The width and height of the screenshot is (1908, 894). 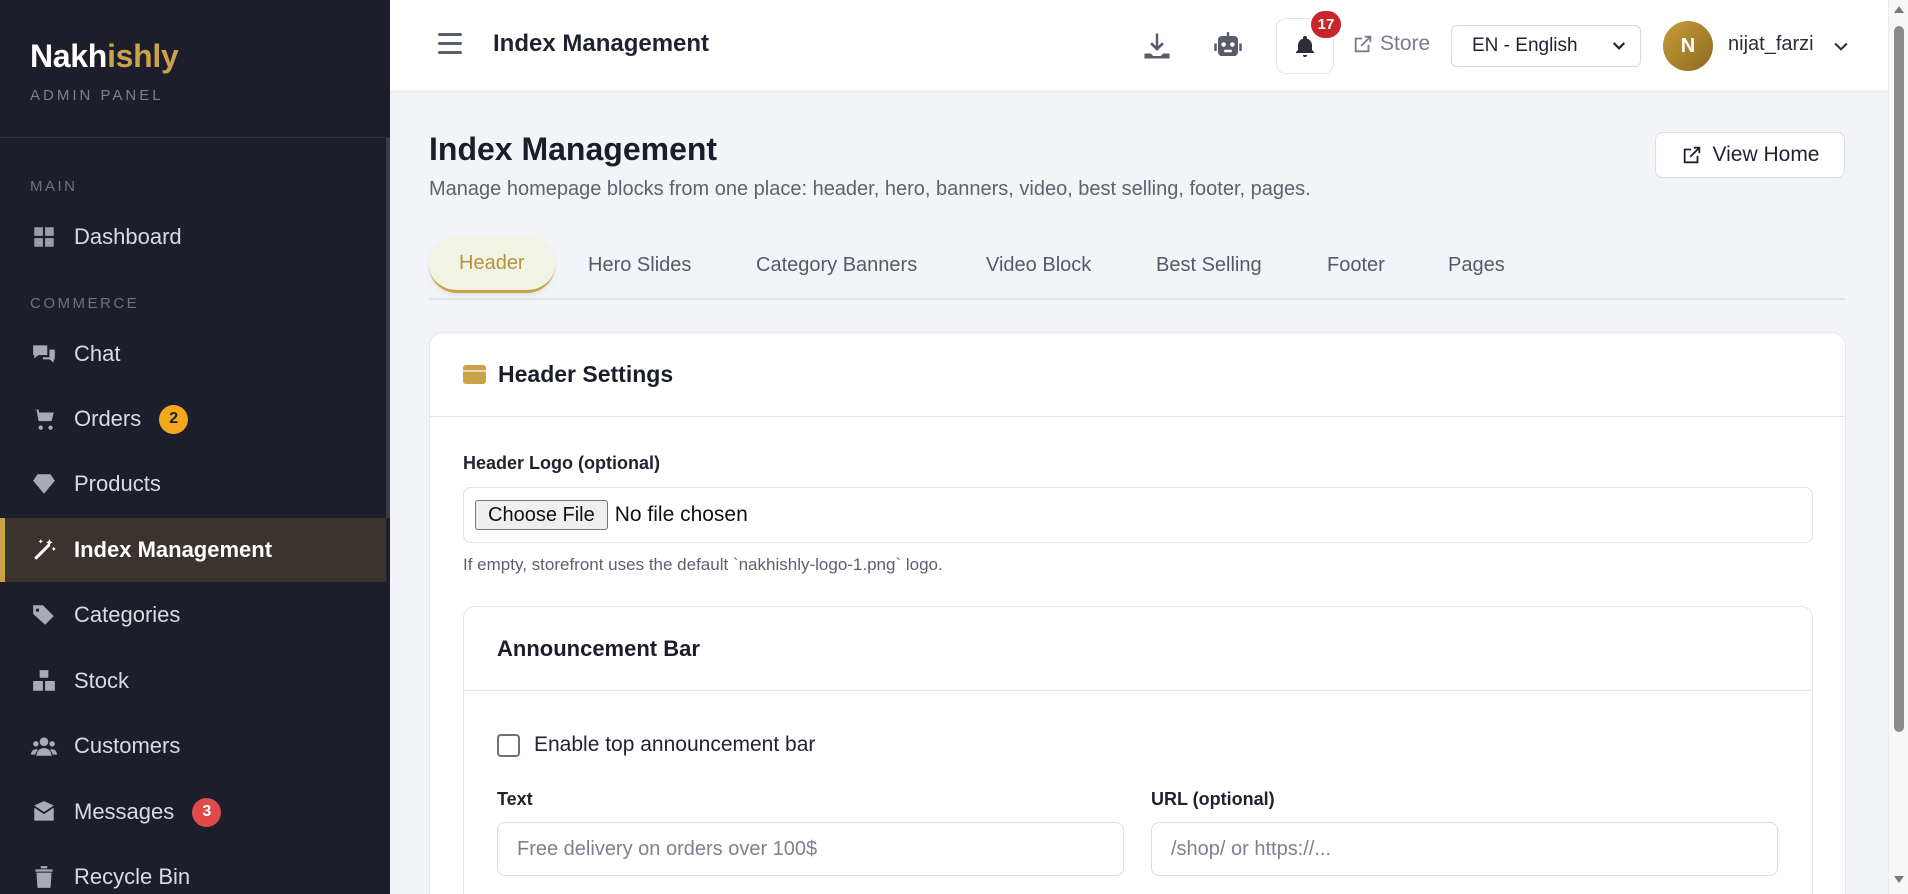 What do you see at coordinates (675, 744) in the screenshot?
I see `enable-announcement-label: Enable top announcement bar` at bounding box center [675, 744].